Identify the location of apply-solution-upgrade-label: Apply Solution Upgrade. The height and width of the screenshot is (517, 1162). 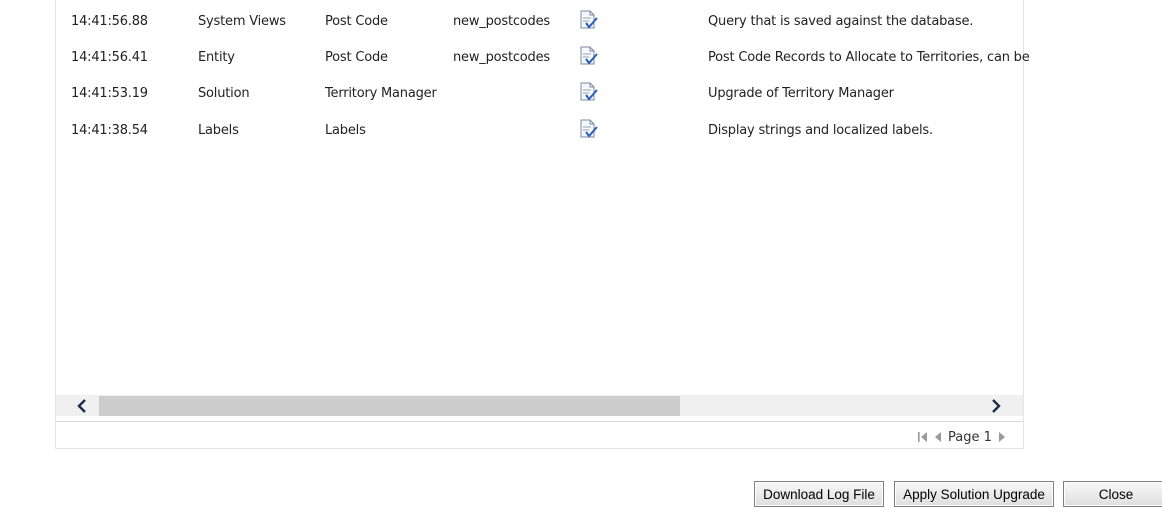
(974, 494).